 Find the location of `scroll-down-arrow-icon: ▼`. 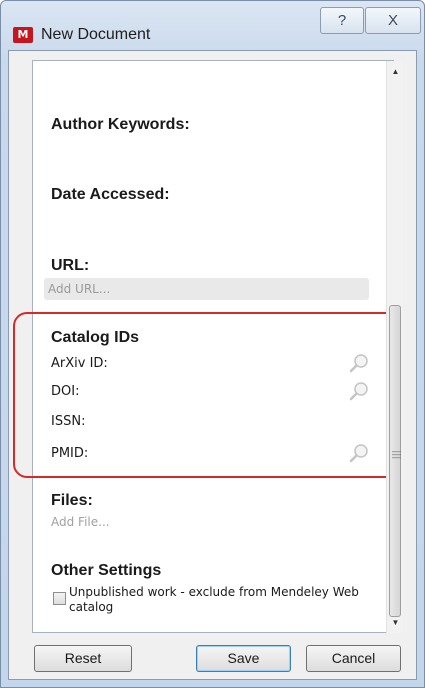

scroll-down-arrow-icon: ▼ is located at coordinates (395, 622).